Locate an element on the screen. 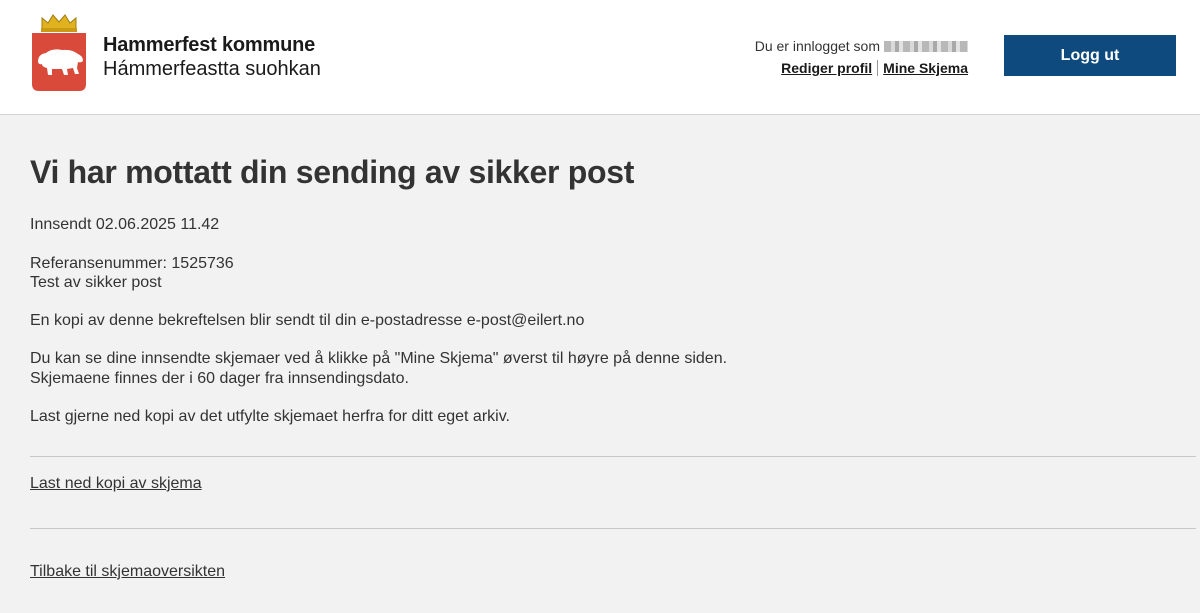 This screenshot has width=1200, height=613. edit-profile-link: Rediger profil is located at coordinates (826, 68).